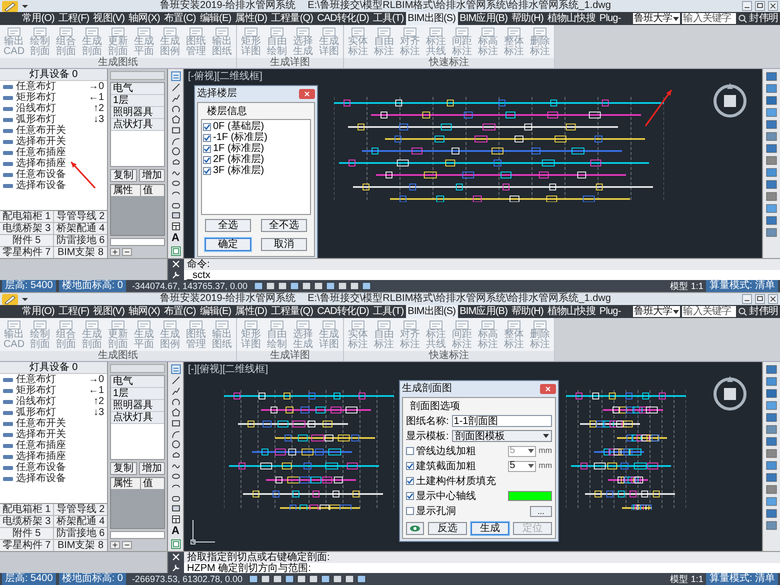 The height and width of the screenshot is (585, 780). What do you see at coordinates (522, 466) in the screenshot?
I see `size-dropdown: 5` at bounding box center [522, 466].